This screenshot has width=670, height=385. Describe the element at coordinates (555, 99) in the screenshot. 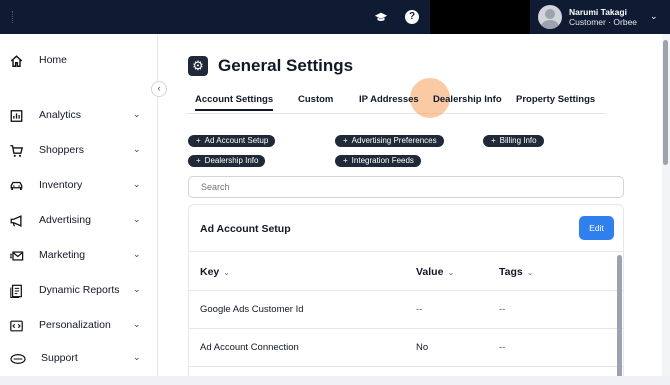

I see `tab-property-settings: Property Settings` at that location.